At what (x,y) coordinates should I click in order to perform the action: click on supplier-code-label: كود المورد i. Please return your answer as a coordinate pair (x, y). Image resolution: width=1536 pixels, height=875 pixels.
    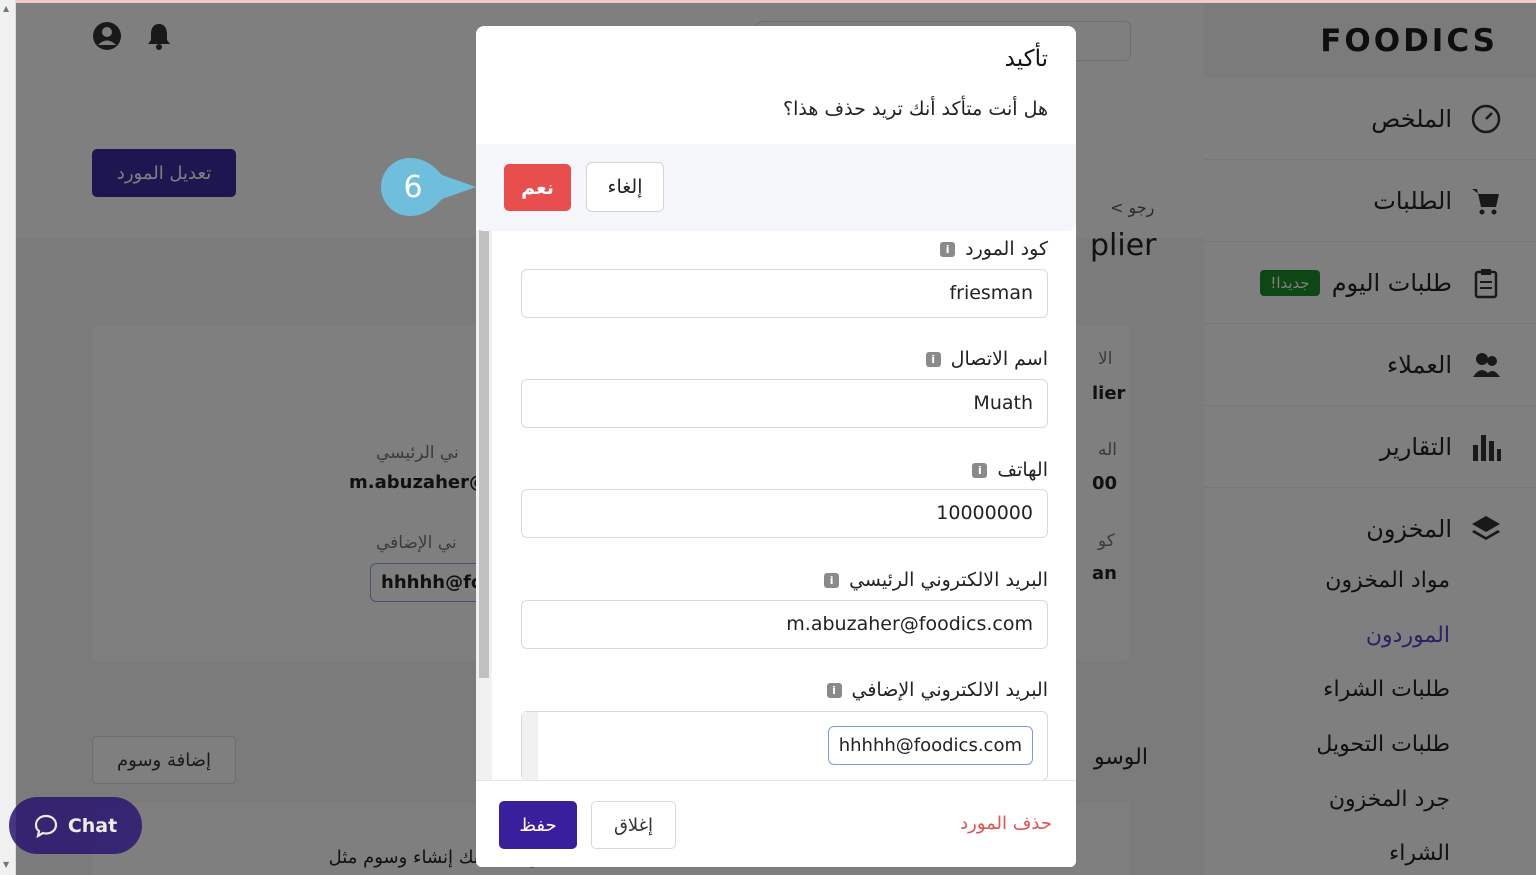
    Looking at the image, I should click on (994, 249).